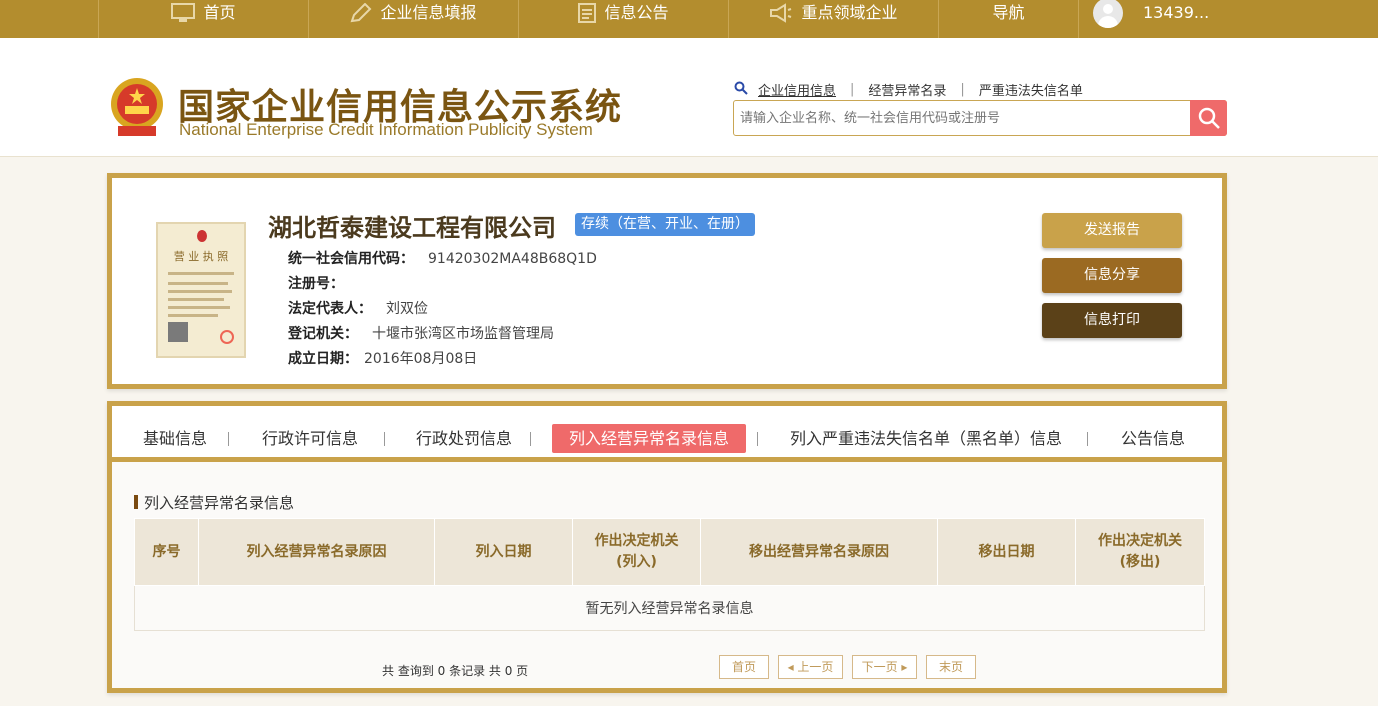 The width and height of the screenshot is (1378, 706). What do you see at coordinates (310, 438) in the screenshot?
I see `tab-admin-license: 行政许可信息` at bounding box center [310, 438].